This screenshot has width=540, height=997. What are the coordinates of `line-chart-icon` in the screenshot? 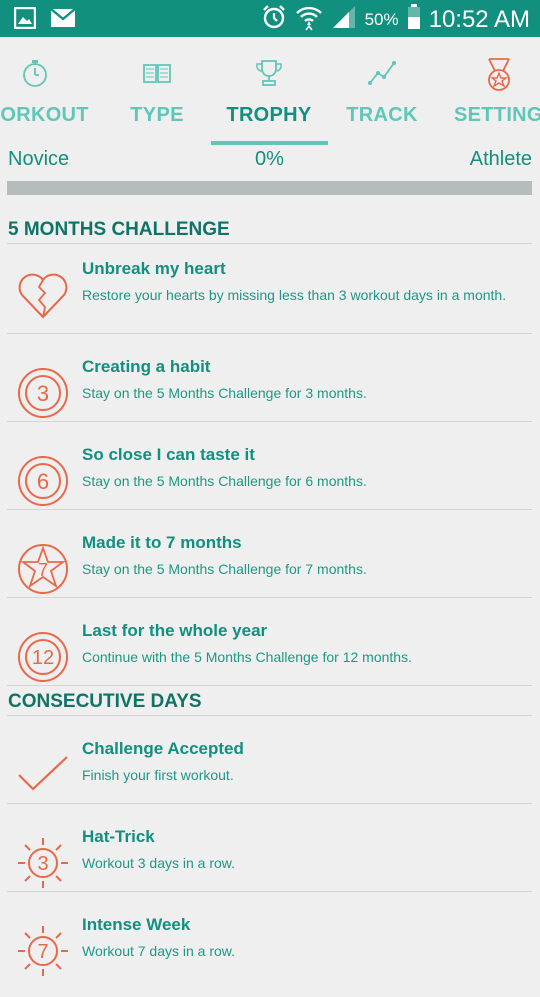 It's located at (382, 73).